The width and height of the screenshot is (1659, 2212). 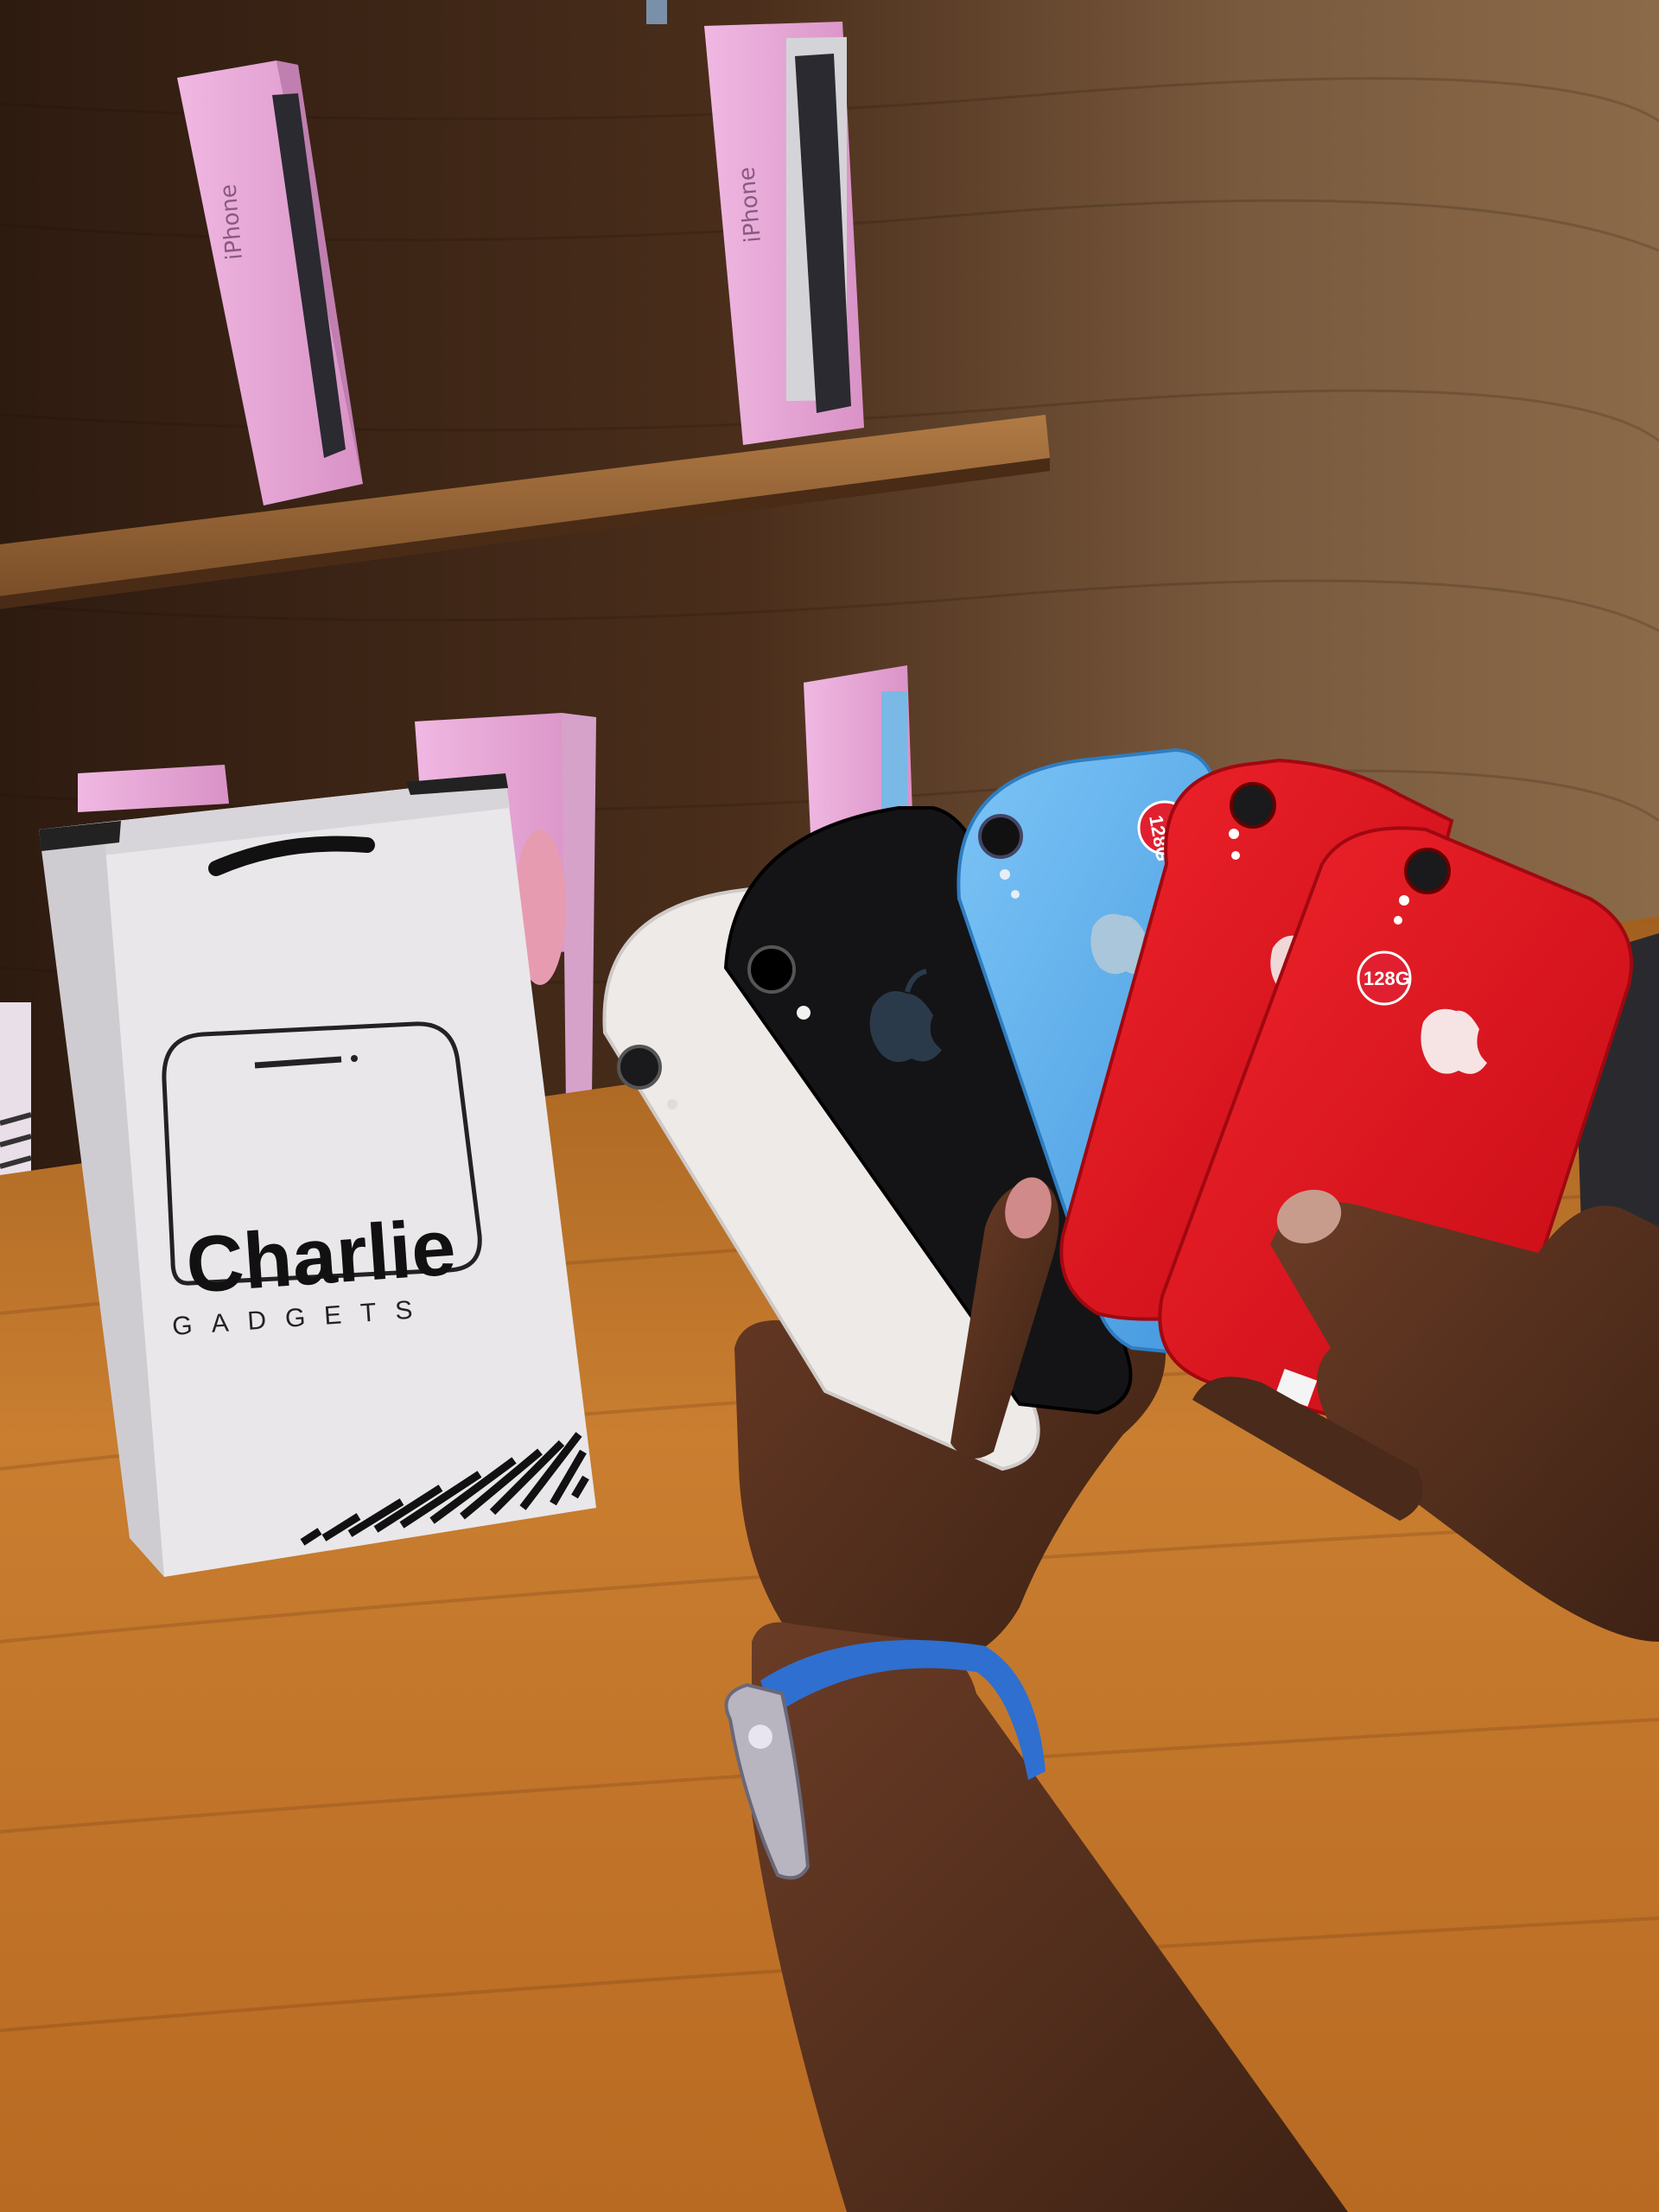 I want to click on charlie-gadgets-bag: Charlie GADGETS, so click(x=317, y=1175).